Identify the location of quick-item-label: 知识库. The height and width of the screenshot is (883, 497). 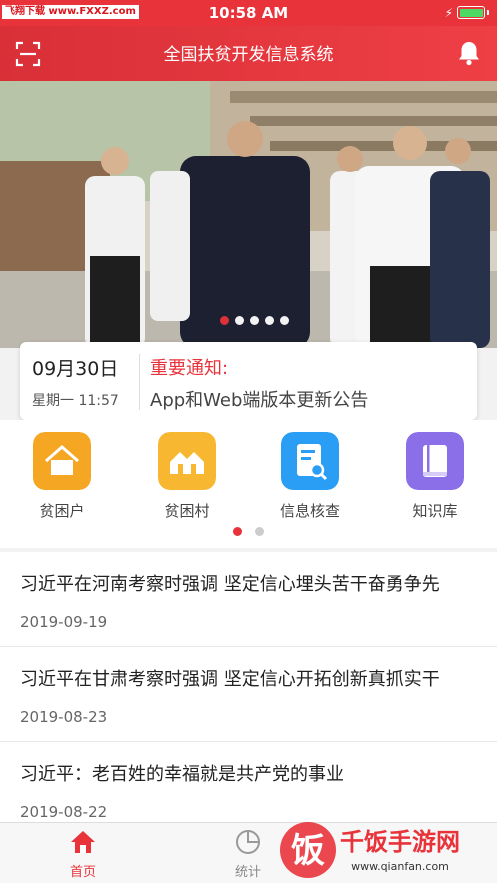
(435, 511).